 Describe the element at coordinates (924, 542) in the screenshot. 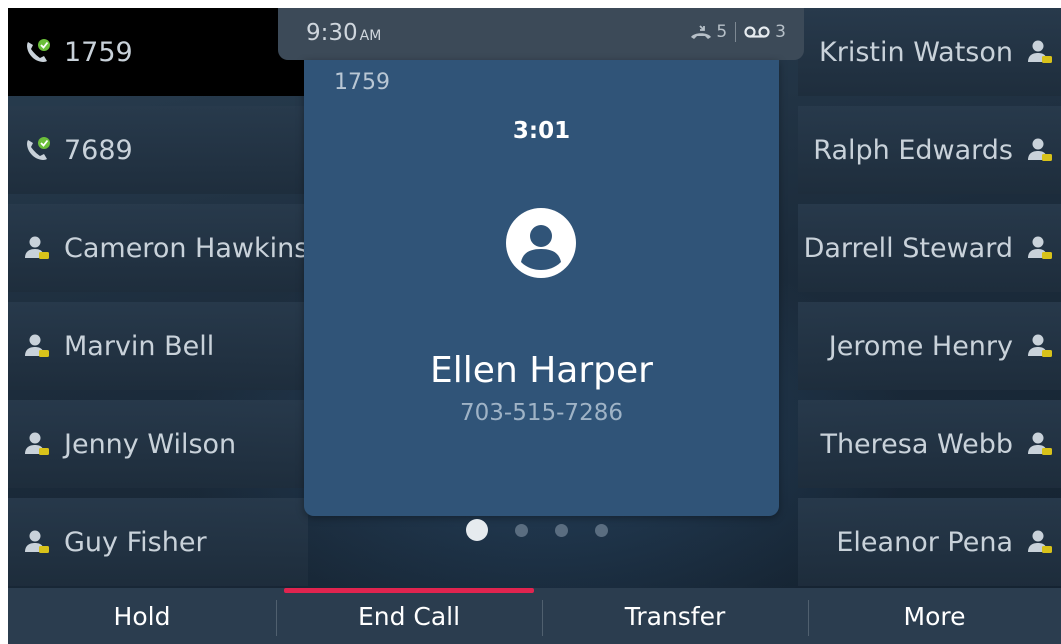

I see `line-key-label: Eleanor Pena` at that location.